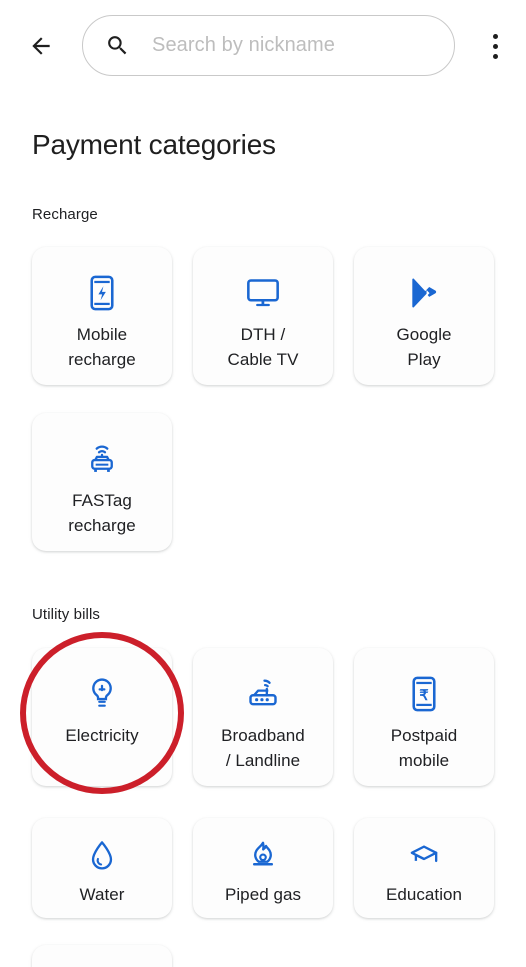 This screenshot has width=526, height=967. What do you see at coordinates (263, 293) in the screenshot?
I see `tv-icon` at bounding box center [263, 293].